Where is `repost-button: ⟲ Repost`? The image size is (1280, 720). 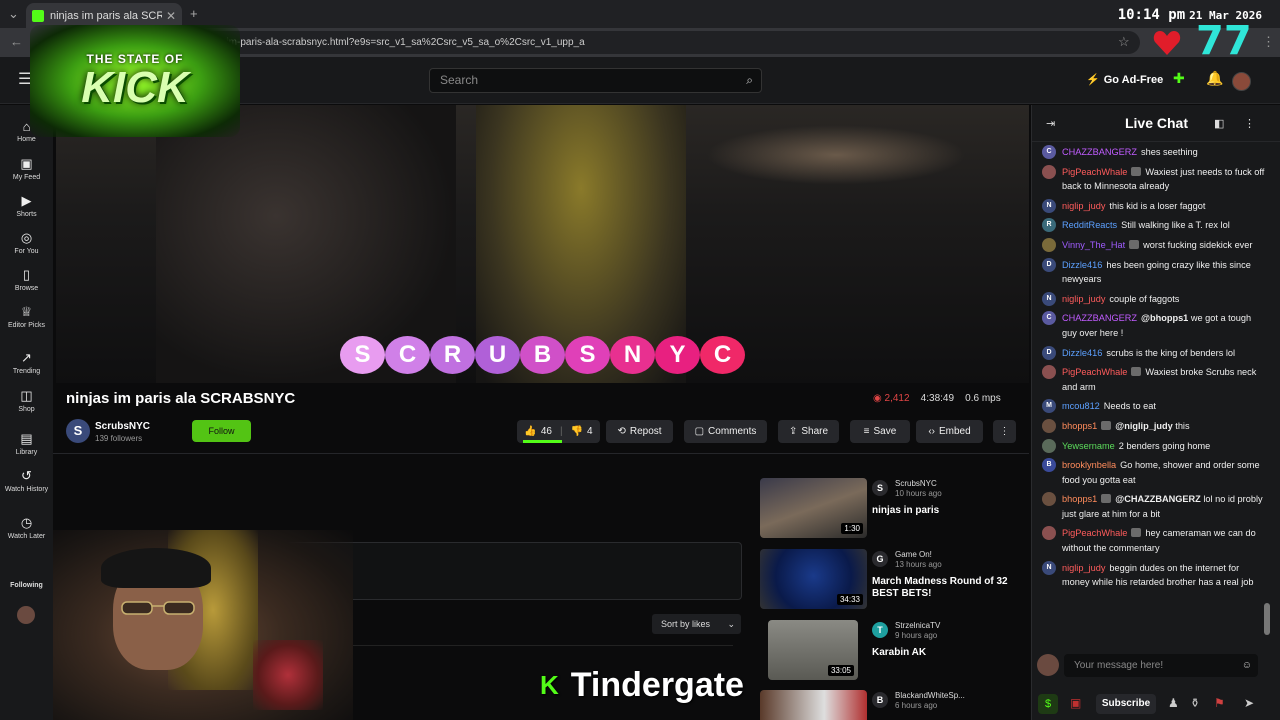 repost-button: ⟲ Repost is located at coordinates (639, 431).